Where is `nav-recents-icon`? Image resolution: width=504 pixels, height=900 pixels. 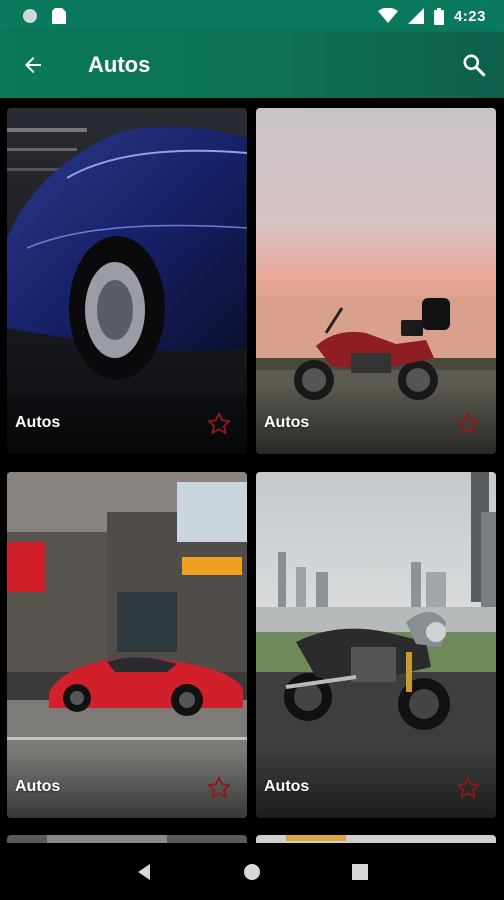
nav-recents-icon is located at coordinates (360, 871).